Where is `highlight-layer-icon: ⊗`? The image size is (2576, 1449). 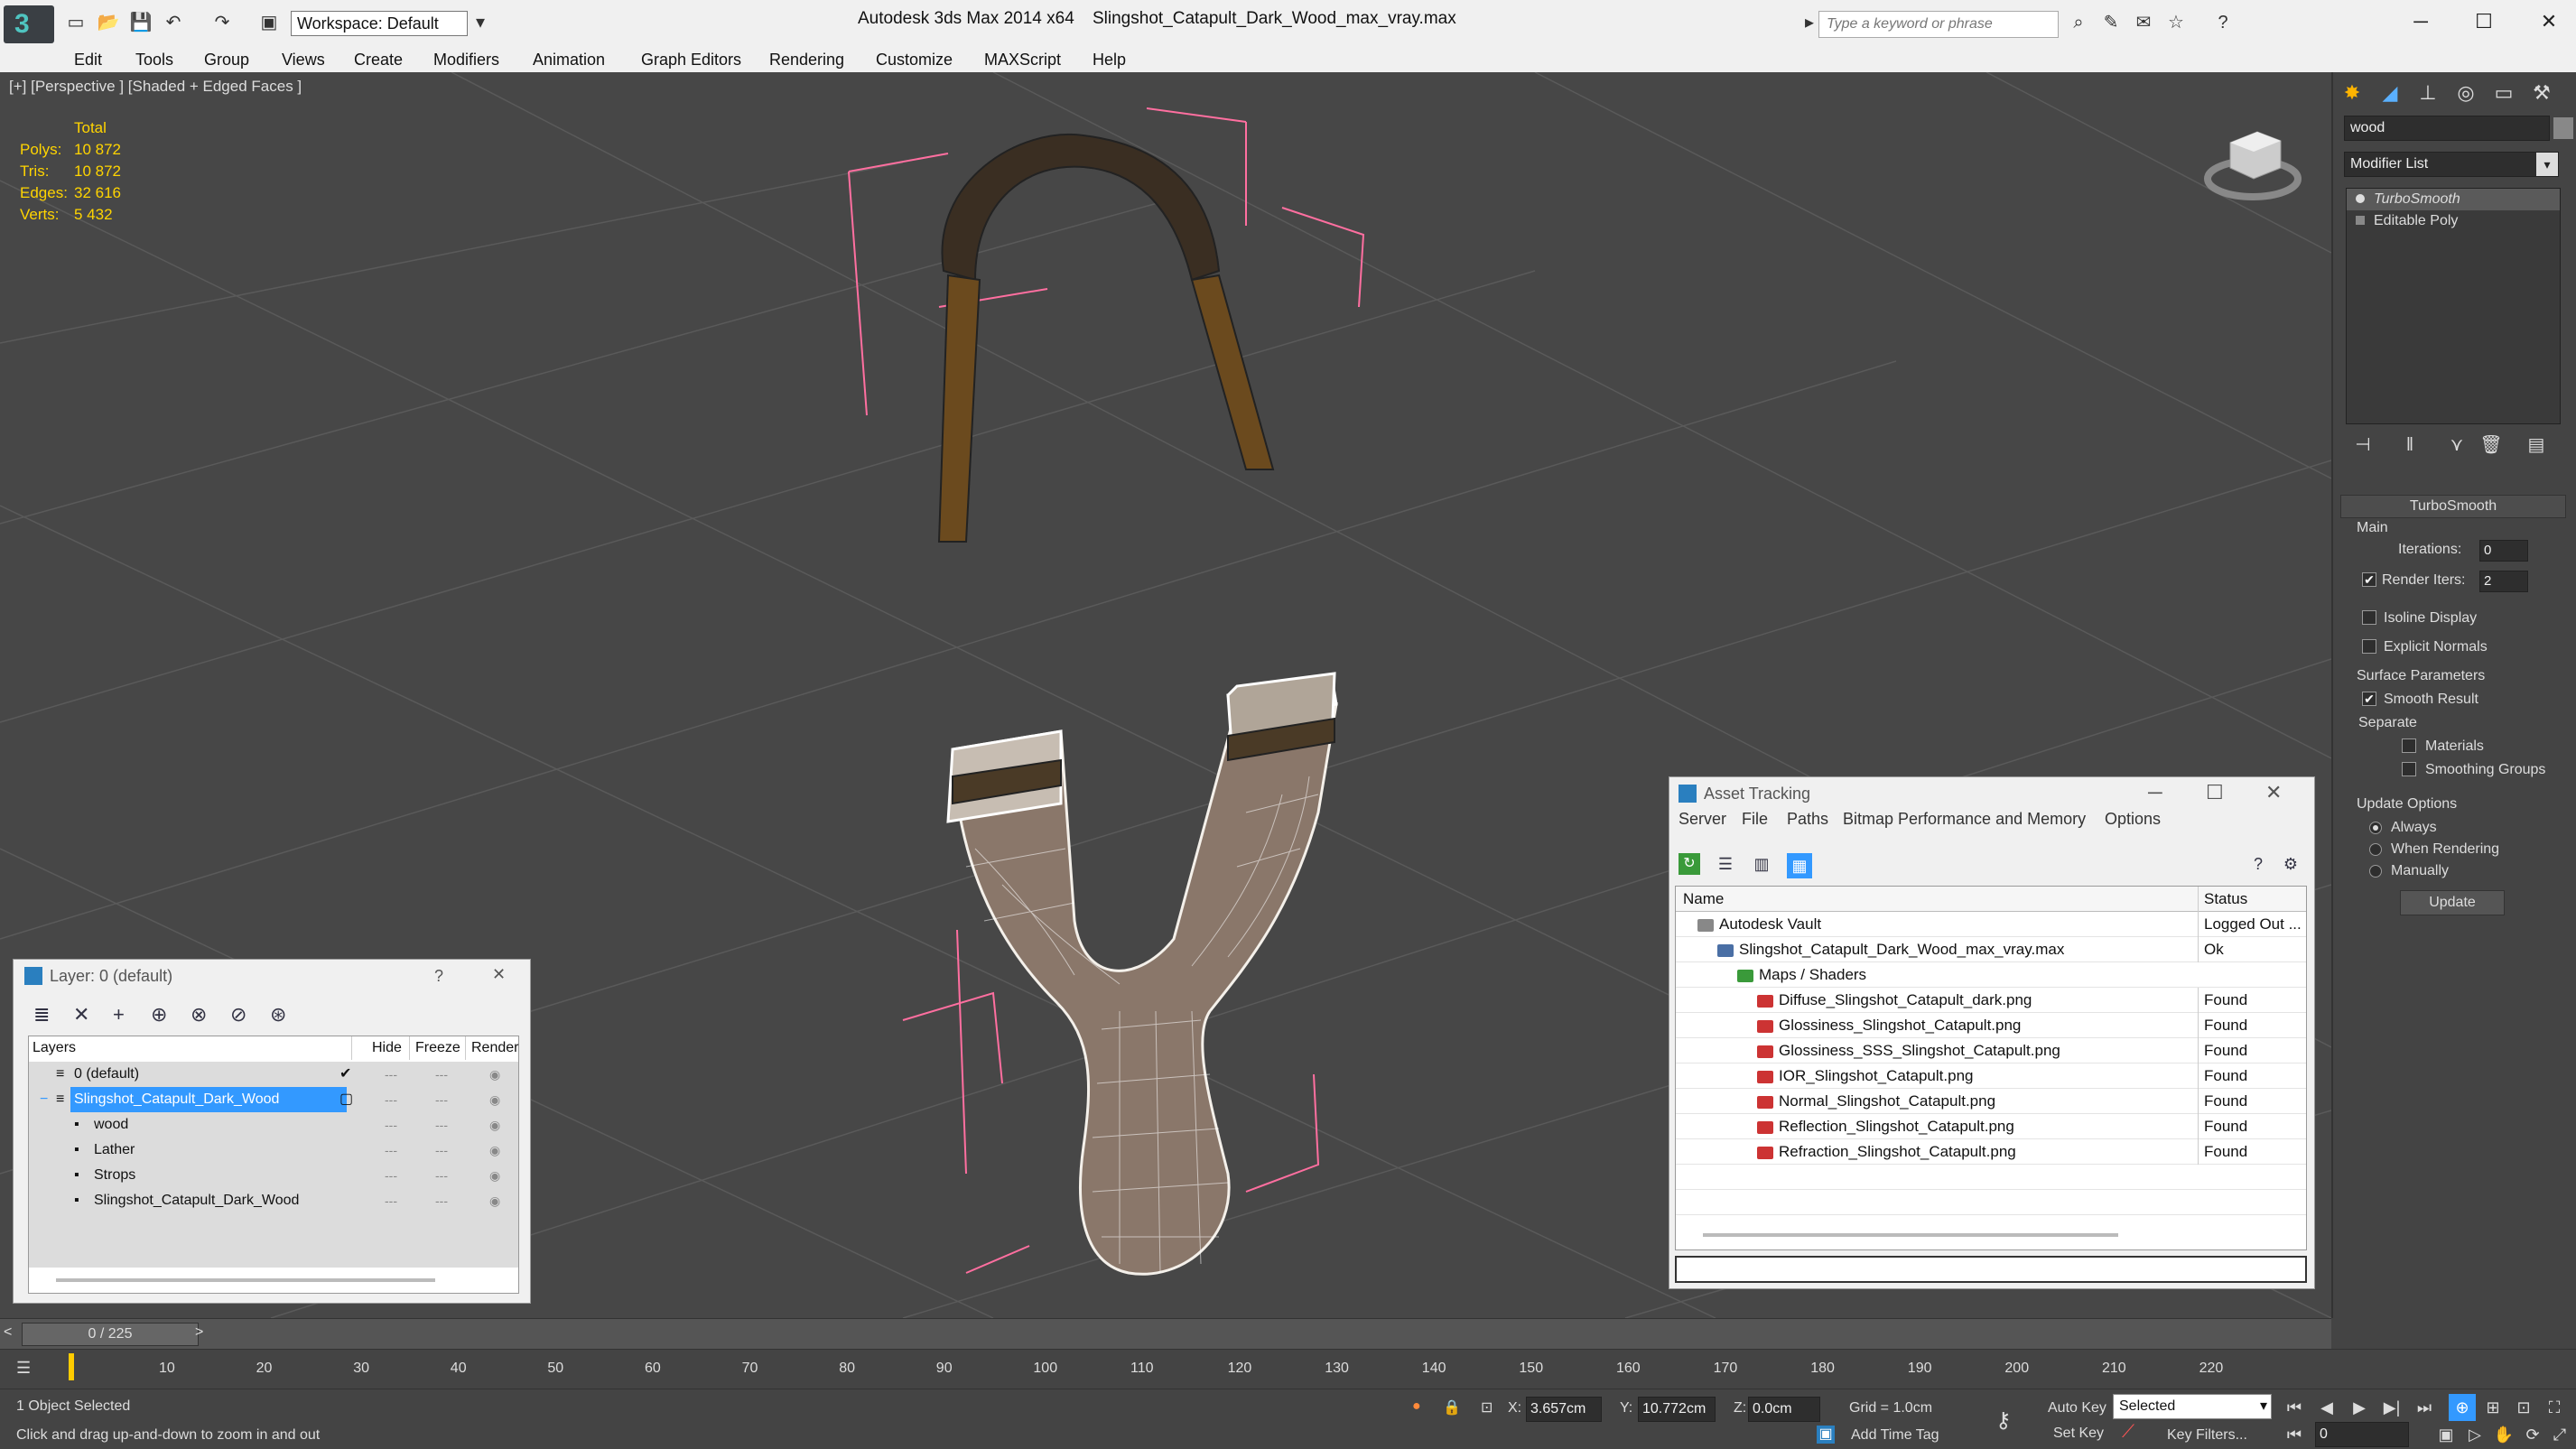 highlight-layer-icon: ⊗ is located at coordinates (199, 1014).